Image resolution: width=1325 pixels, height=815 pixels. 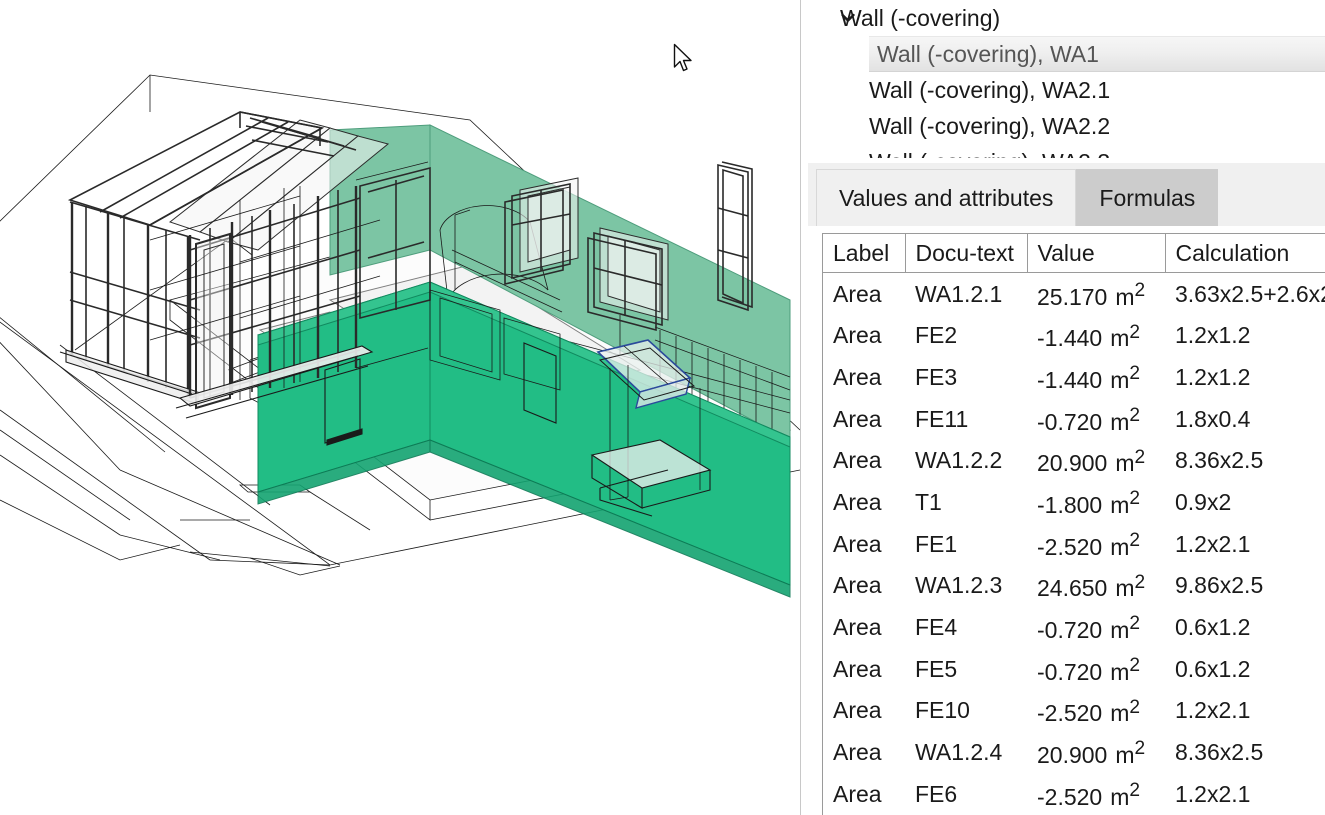 I want to click on tree-item-label: Wall (-covering), WA2.1, so click(x=990, y=90).